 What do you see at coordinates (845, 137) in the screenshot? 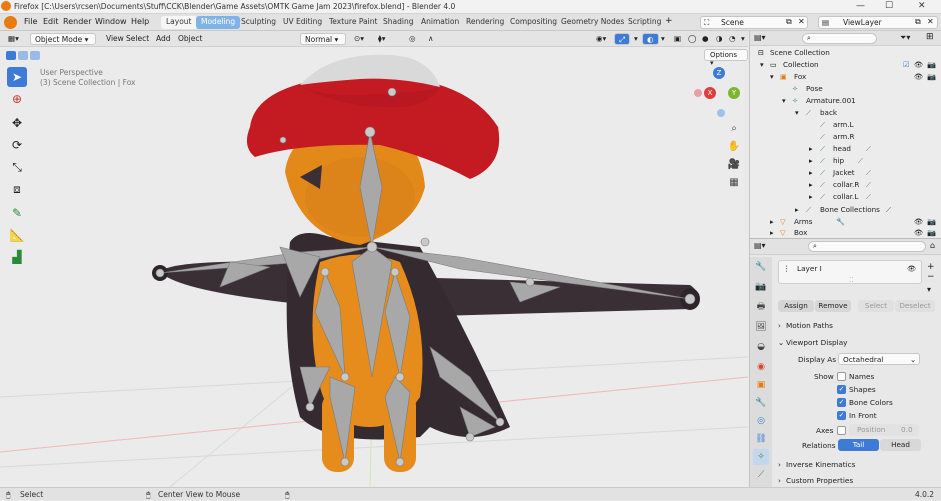
I see `outliner-row-arm-r: ⟋ arm.R` at bounding box center [845, 137].